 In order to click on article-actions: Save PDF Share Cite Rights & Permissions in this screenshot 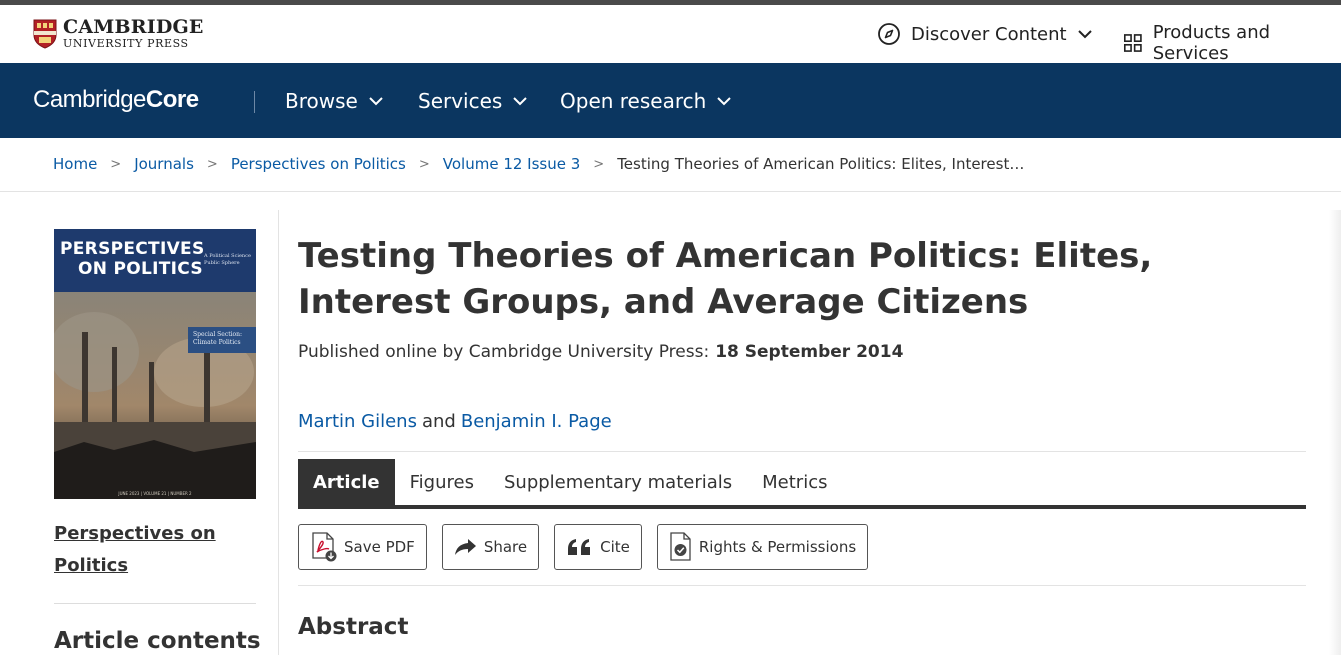, I will do `click(590, 547)`.